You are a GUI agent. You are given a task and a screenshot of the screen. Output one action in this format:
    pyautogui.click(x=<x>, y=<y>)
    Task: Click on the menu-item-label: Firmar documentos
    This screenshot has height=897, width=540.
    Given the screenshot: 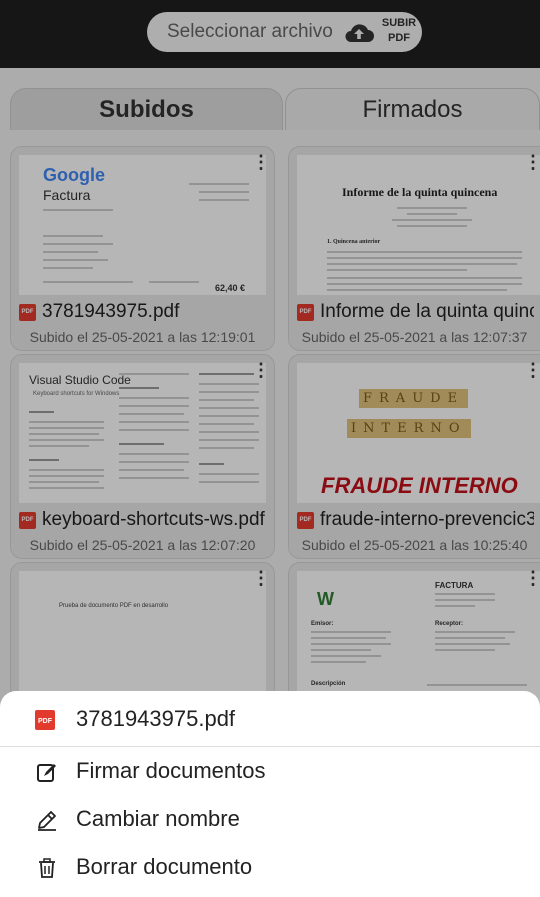 What is the action you would take?
    pyautogui.click(x=171, y=770)
    